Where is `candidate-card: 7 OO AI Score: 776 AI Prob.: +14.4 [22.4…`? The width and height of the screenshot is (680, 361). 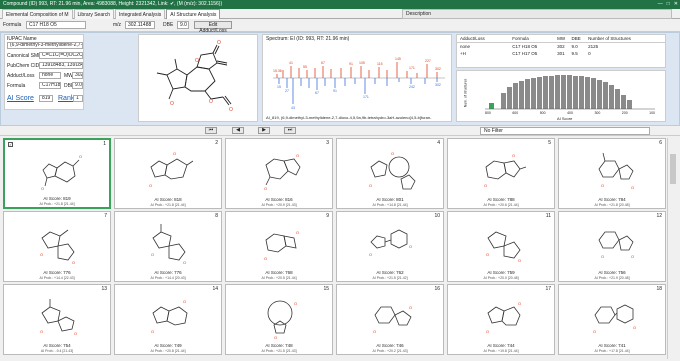 candidate-card: 7 OO AI Score: 776 AI Prob.: +14.4 [22.4… is located at coordinates (57, 246).